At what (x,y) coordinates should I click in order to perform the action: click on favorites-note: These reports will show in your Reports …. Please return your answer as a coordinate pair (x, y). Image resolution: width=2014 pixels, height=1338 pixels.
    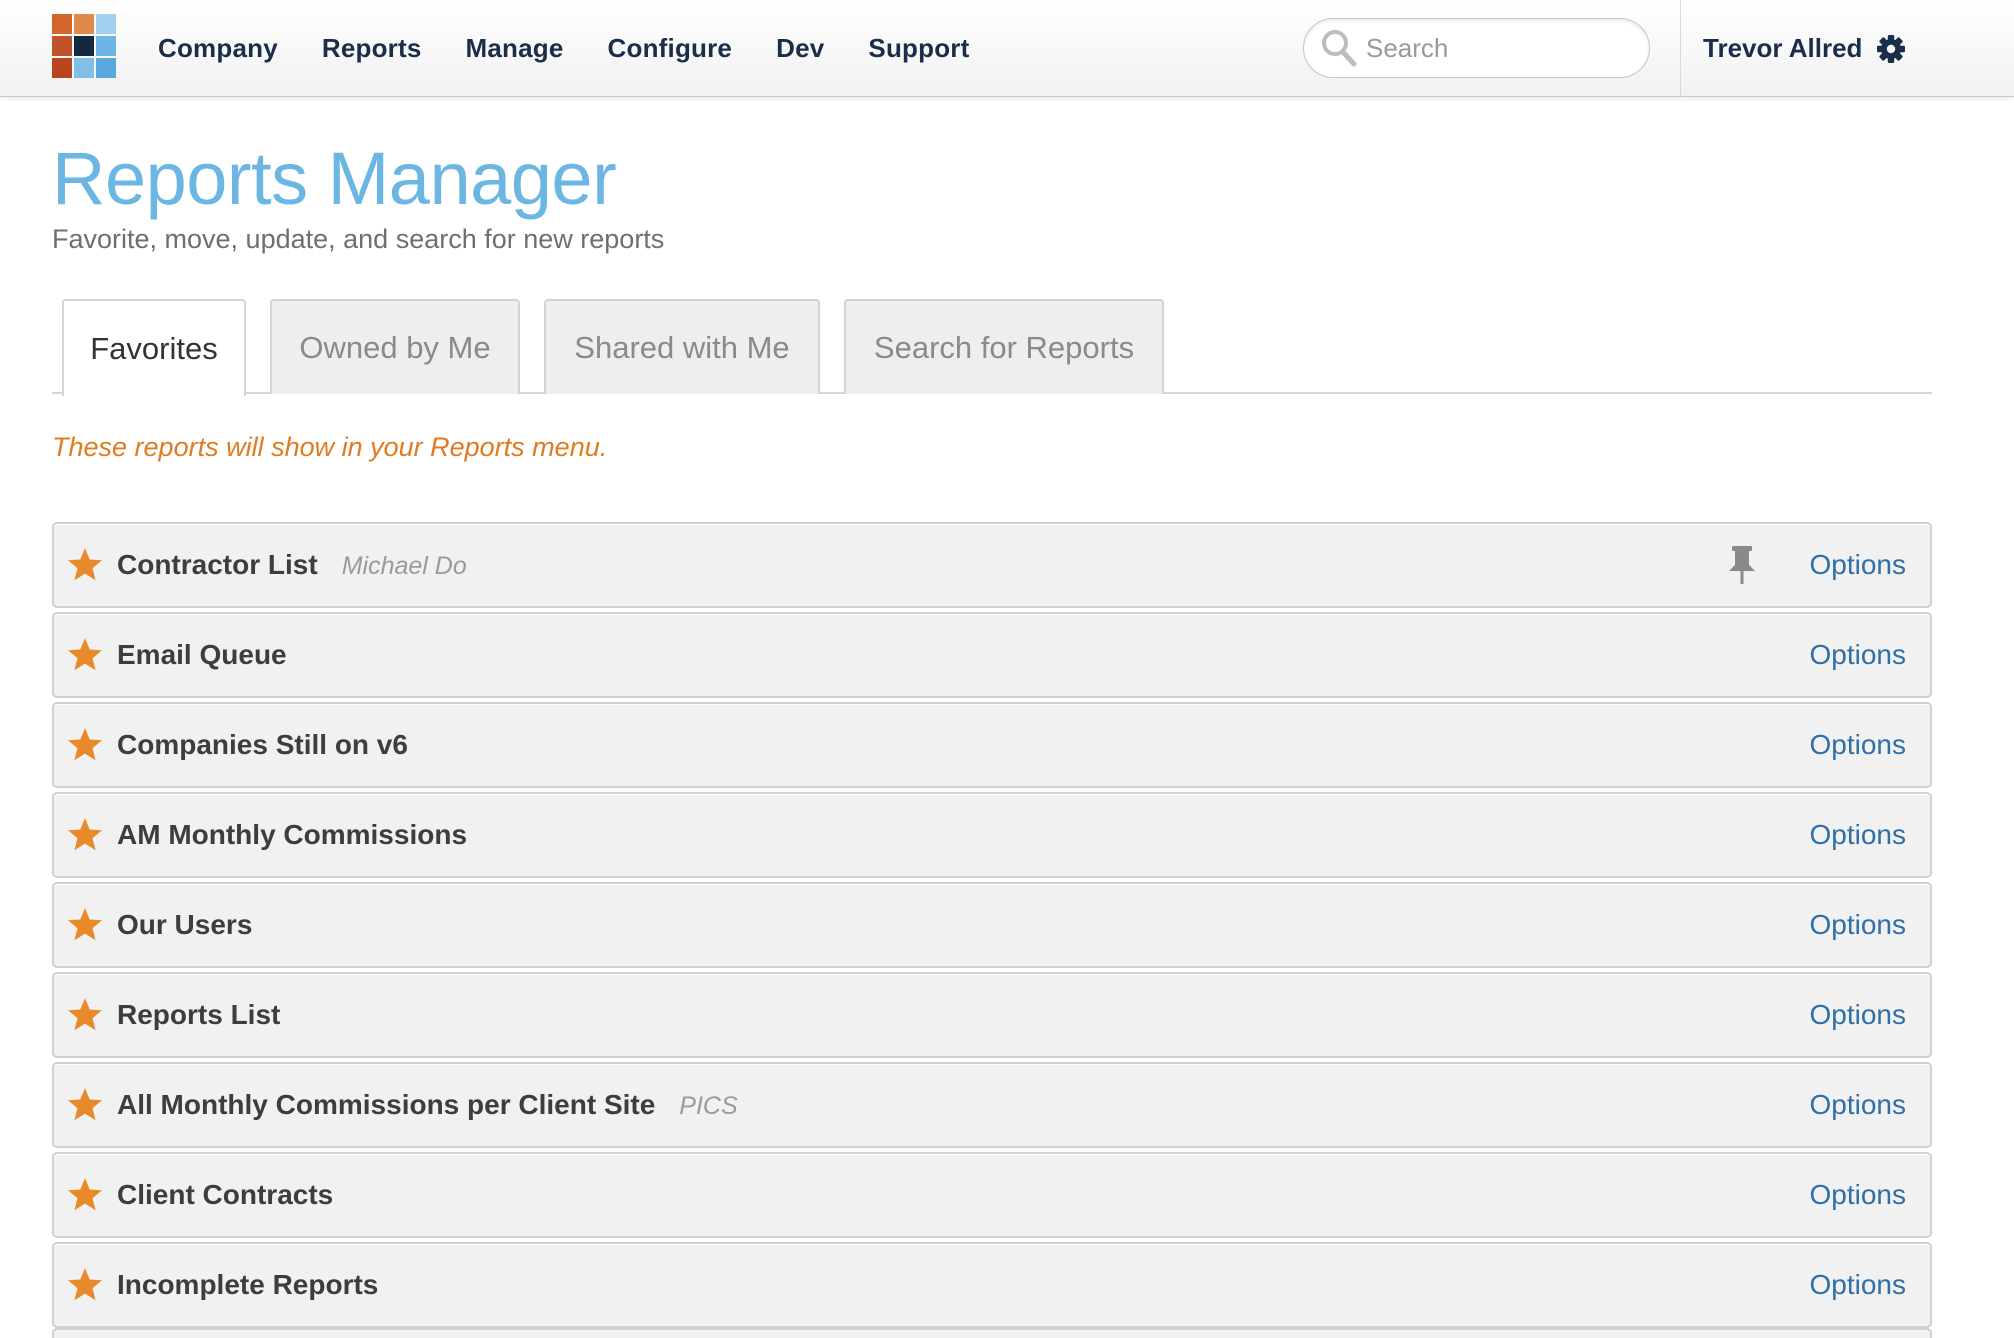
    Looking at the image, I should click on (330, 447).